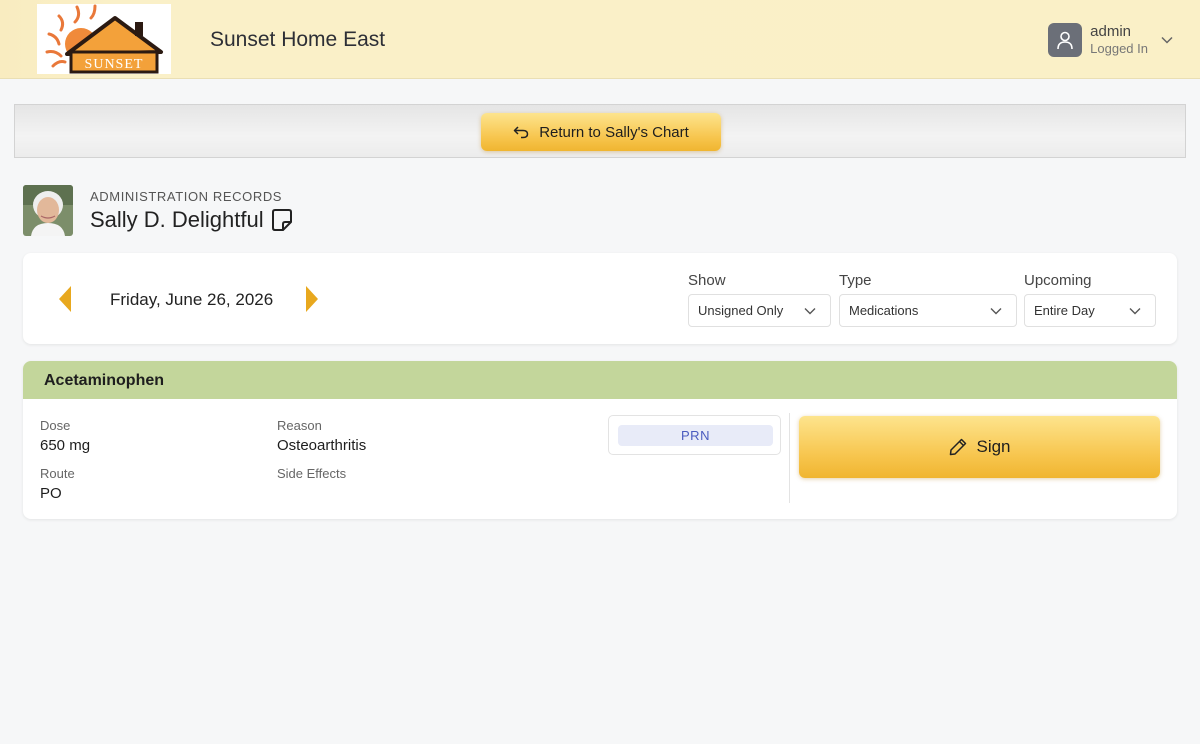 This screenshot has width=1200, height=744. I want to click on reason-value: Osteoarthritis, so click(322, 445).